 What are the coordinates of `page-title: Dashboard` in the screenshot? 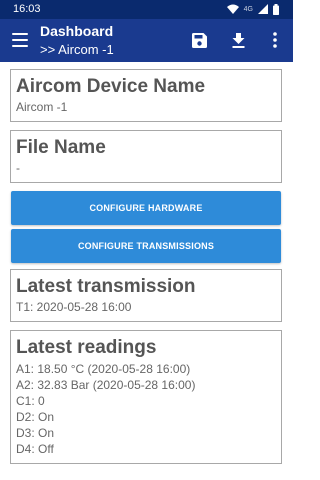 It's located at (77, 31).